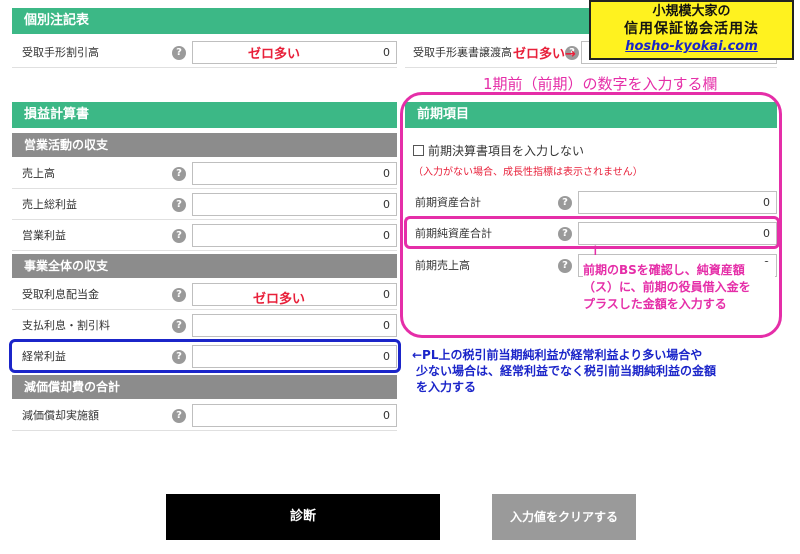  Describe the element at coordinates (205, 356) in the screenshot. I see `ordinary-profit-highlight` at that location.